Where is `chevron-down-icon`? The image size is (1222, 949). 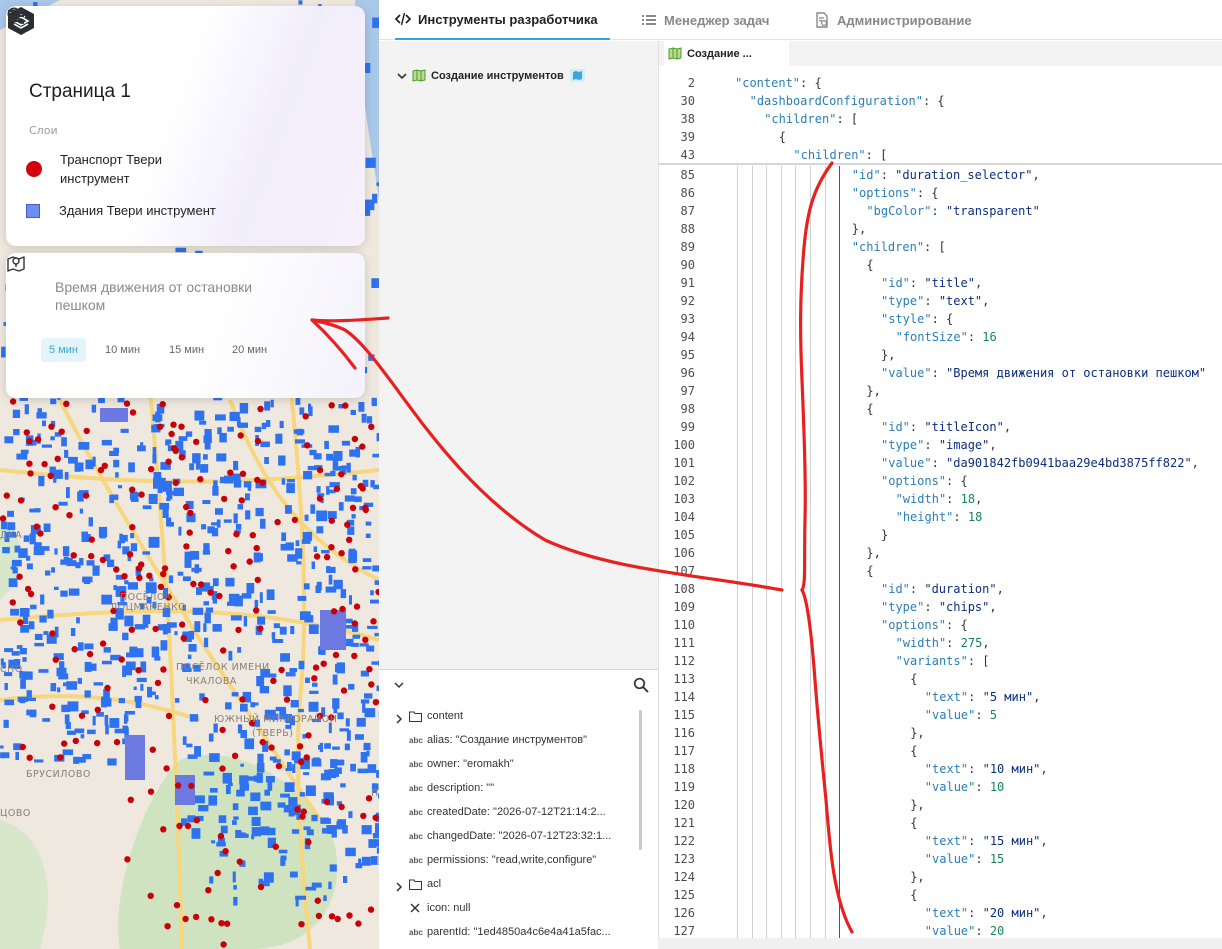 chevron-down-icon is located at coordinates (402, 76).